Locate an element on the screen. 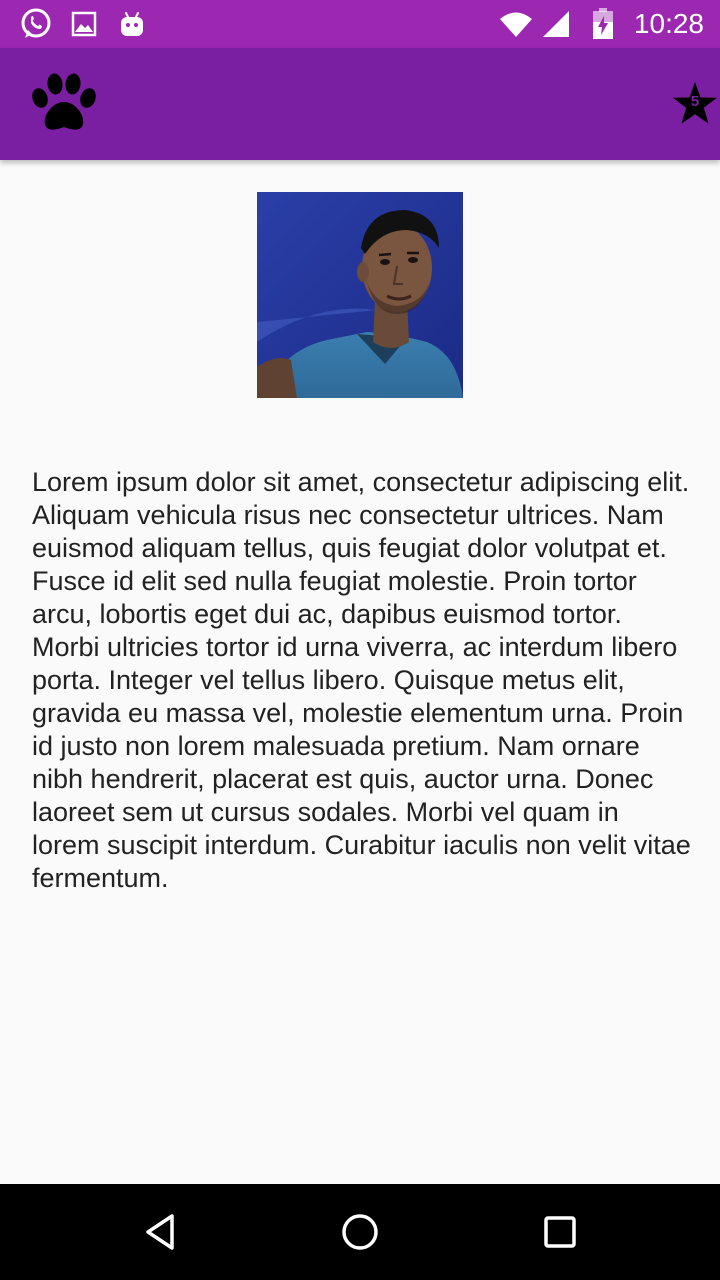 This screenshot has width=720, height=1280. signal-icon is located at coordinates (556, 24).